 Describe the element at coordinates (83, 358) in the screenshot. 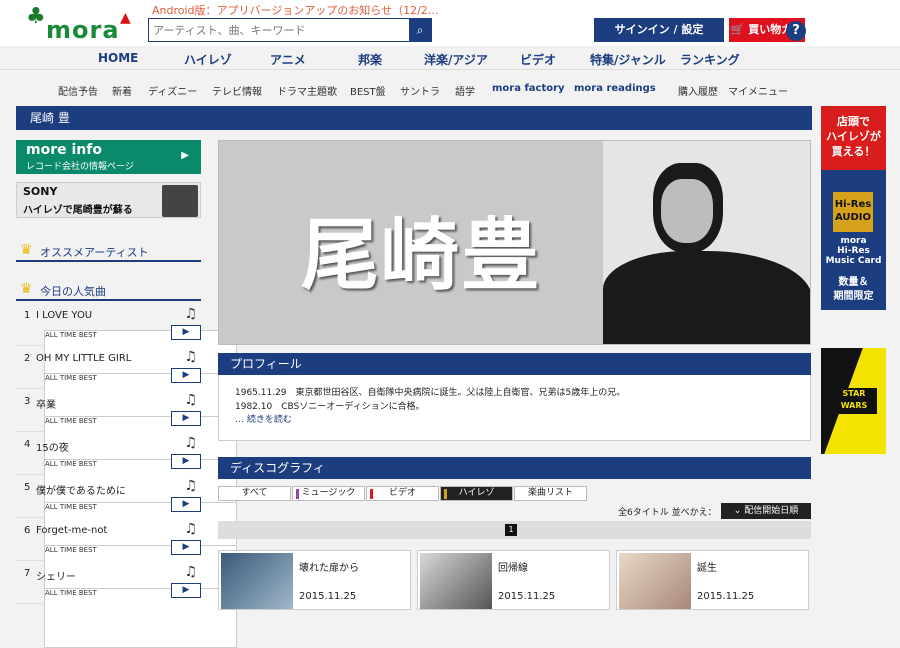

I see `track-name: OH MY LITTLE GIRL` at that location.